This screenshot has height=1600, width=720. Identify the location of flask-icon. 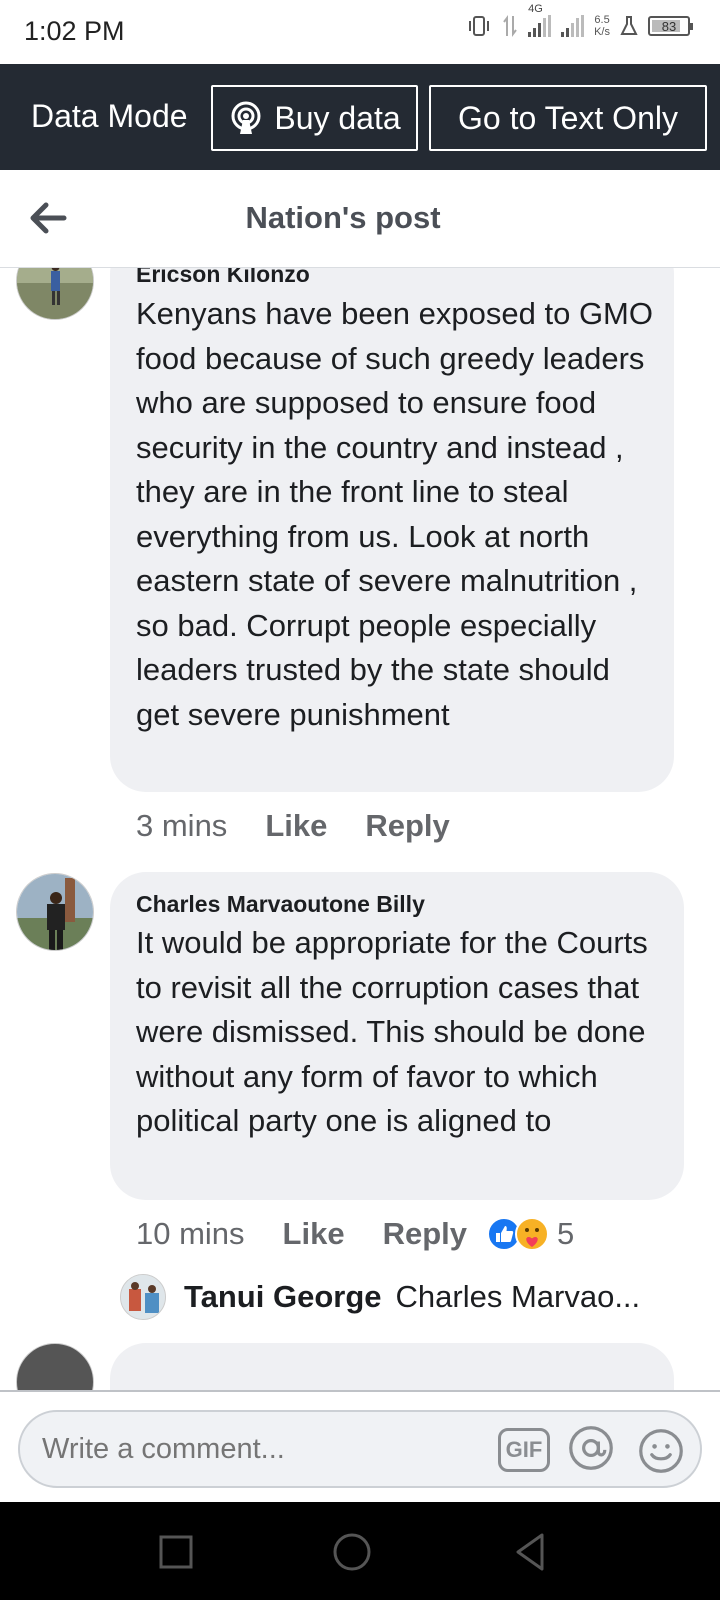
(629, 25).